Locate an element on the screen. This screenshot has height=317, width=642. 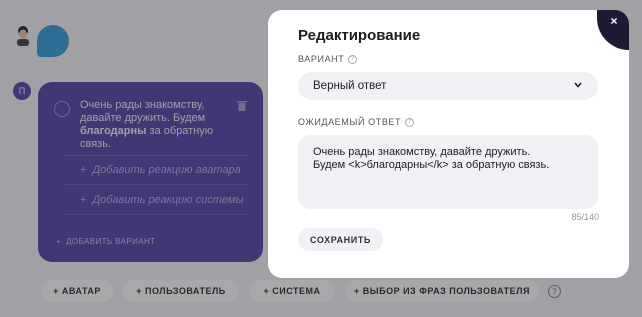
variant-select: Верный ответ is located at coordinates (448, 86).